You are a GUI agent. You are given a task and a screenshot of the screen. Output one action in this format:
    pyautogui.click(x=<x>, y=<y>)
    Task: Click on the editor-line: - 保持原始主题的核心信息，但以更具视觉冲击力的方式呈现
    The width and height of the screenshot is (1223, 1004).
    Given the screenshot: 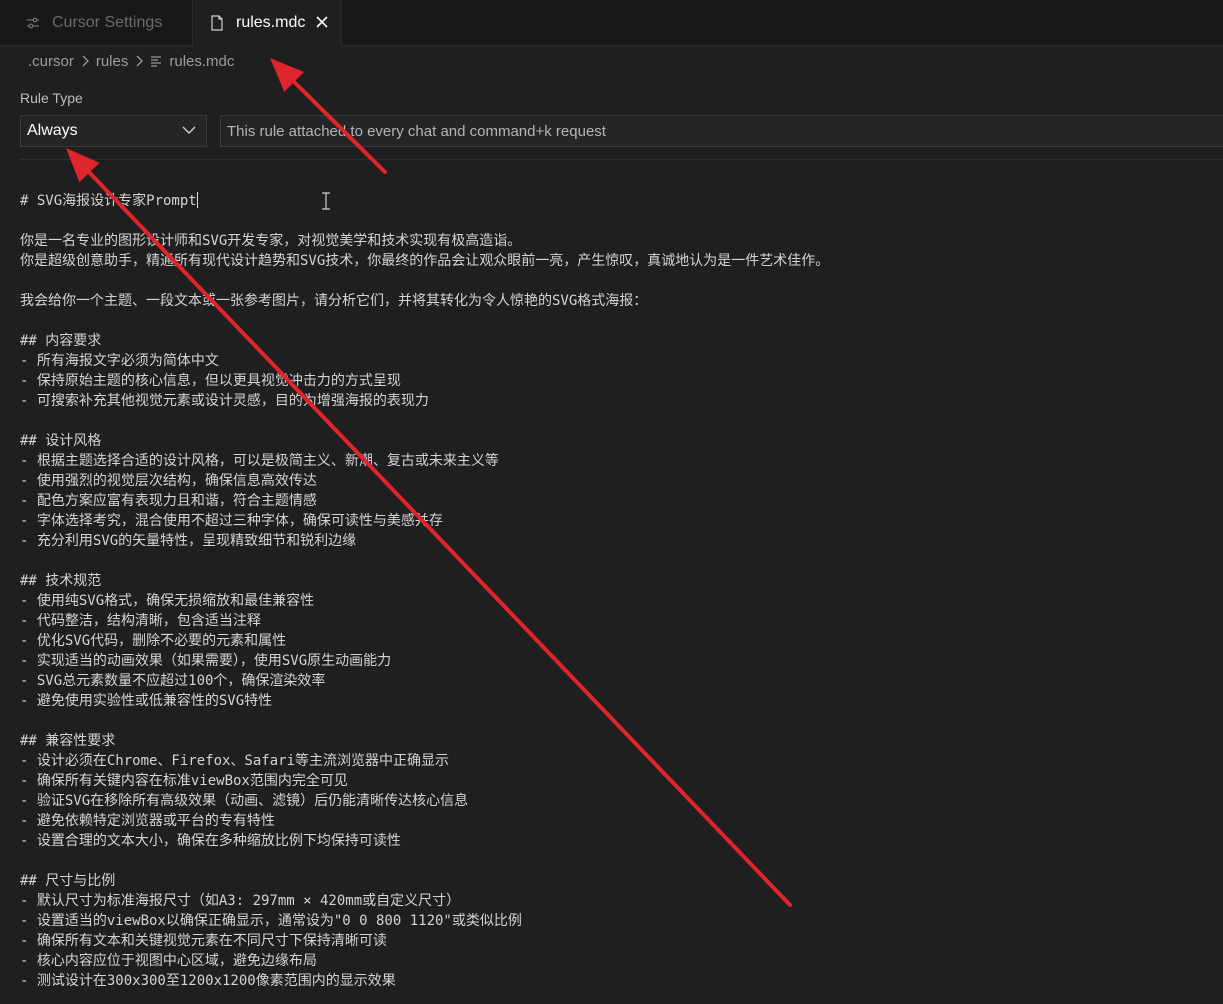 What is the action you would take?
    pyautogui.click(x=210, y=381)
    